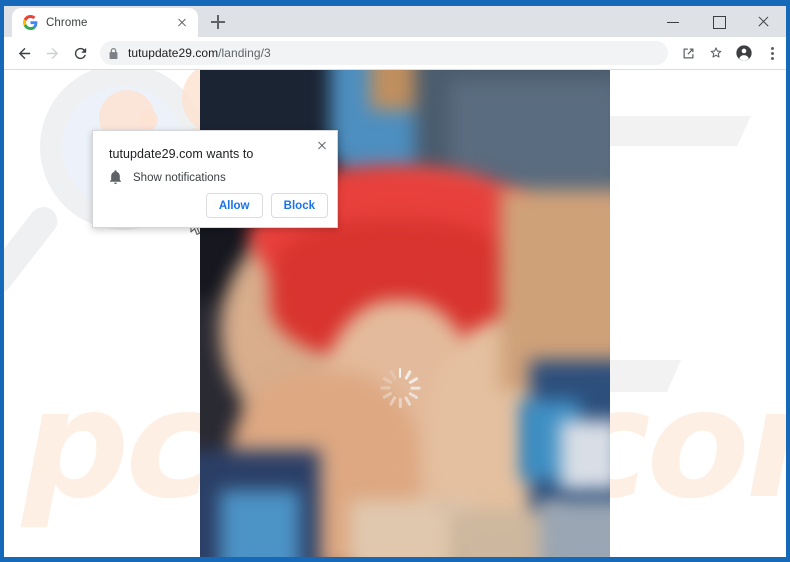  I want to click on browser-toolbar: tutupdate29.com/landing/3, so click(395, 53).